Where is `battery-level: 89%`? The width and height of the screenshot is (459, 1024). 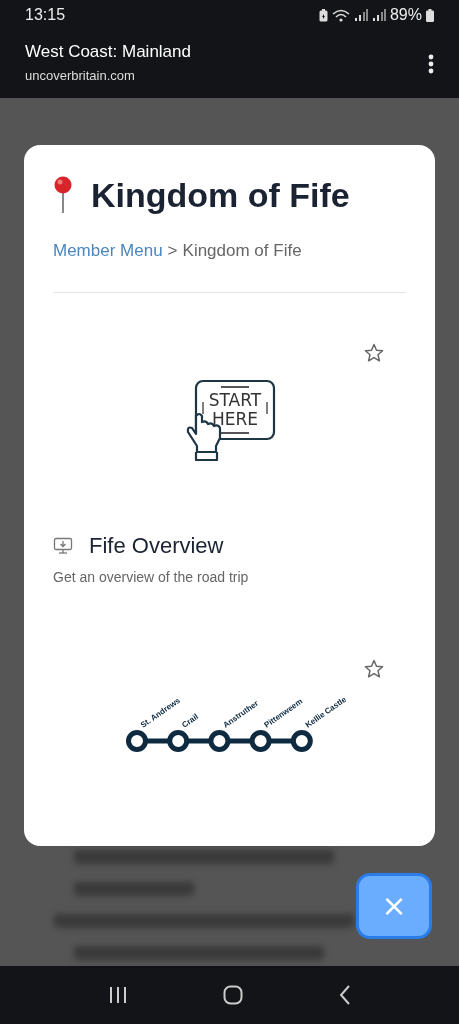
battery-level: 89% is located at coordinates (405, 15).